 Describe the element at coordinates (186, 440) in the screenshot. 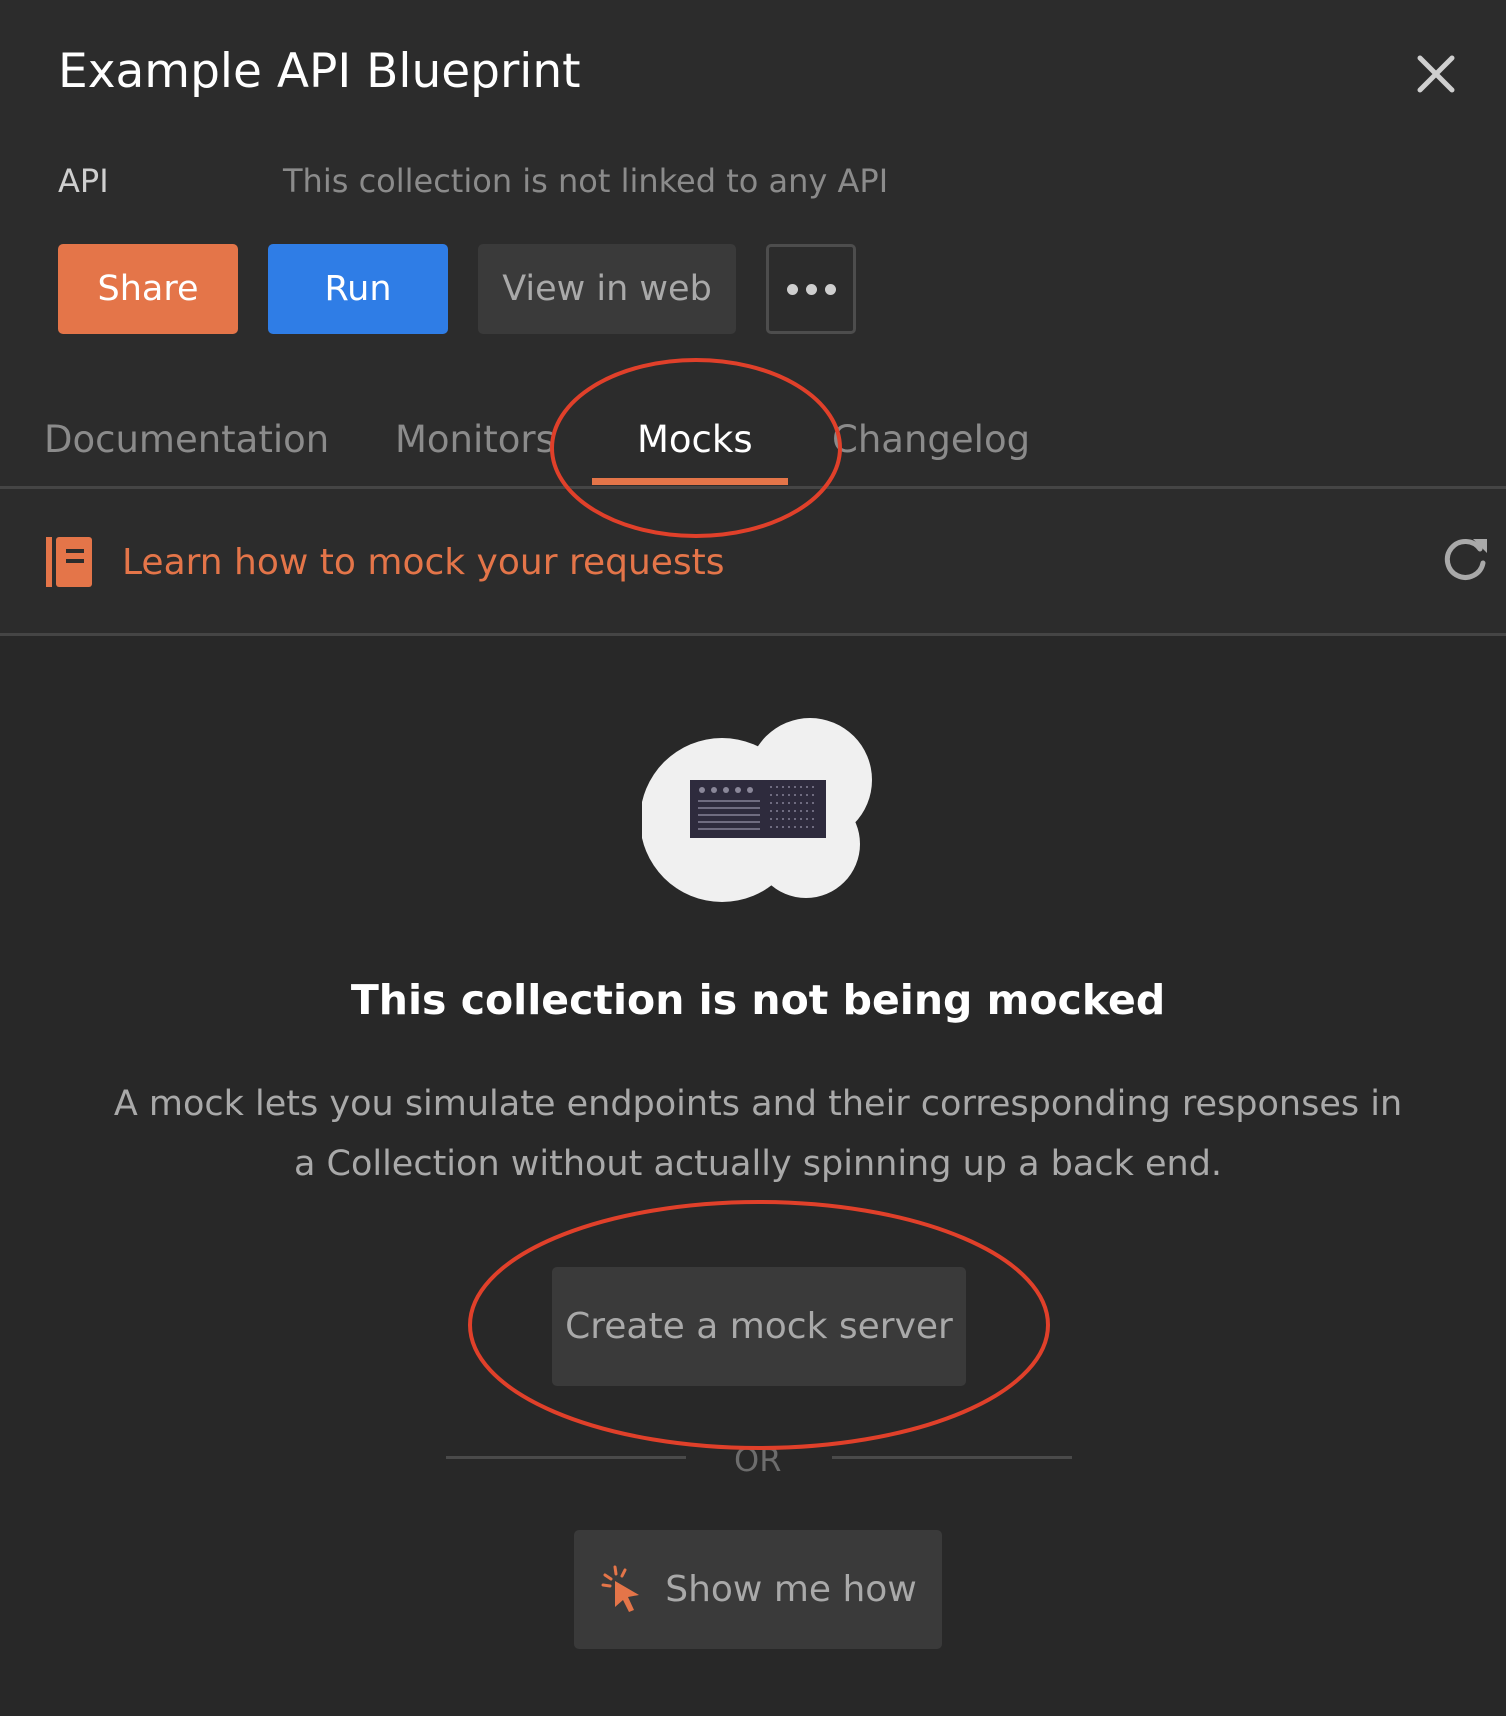

I see `tab-documentation: Documentation` at that location.